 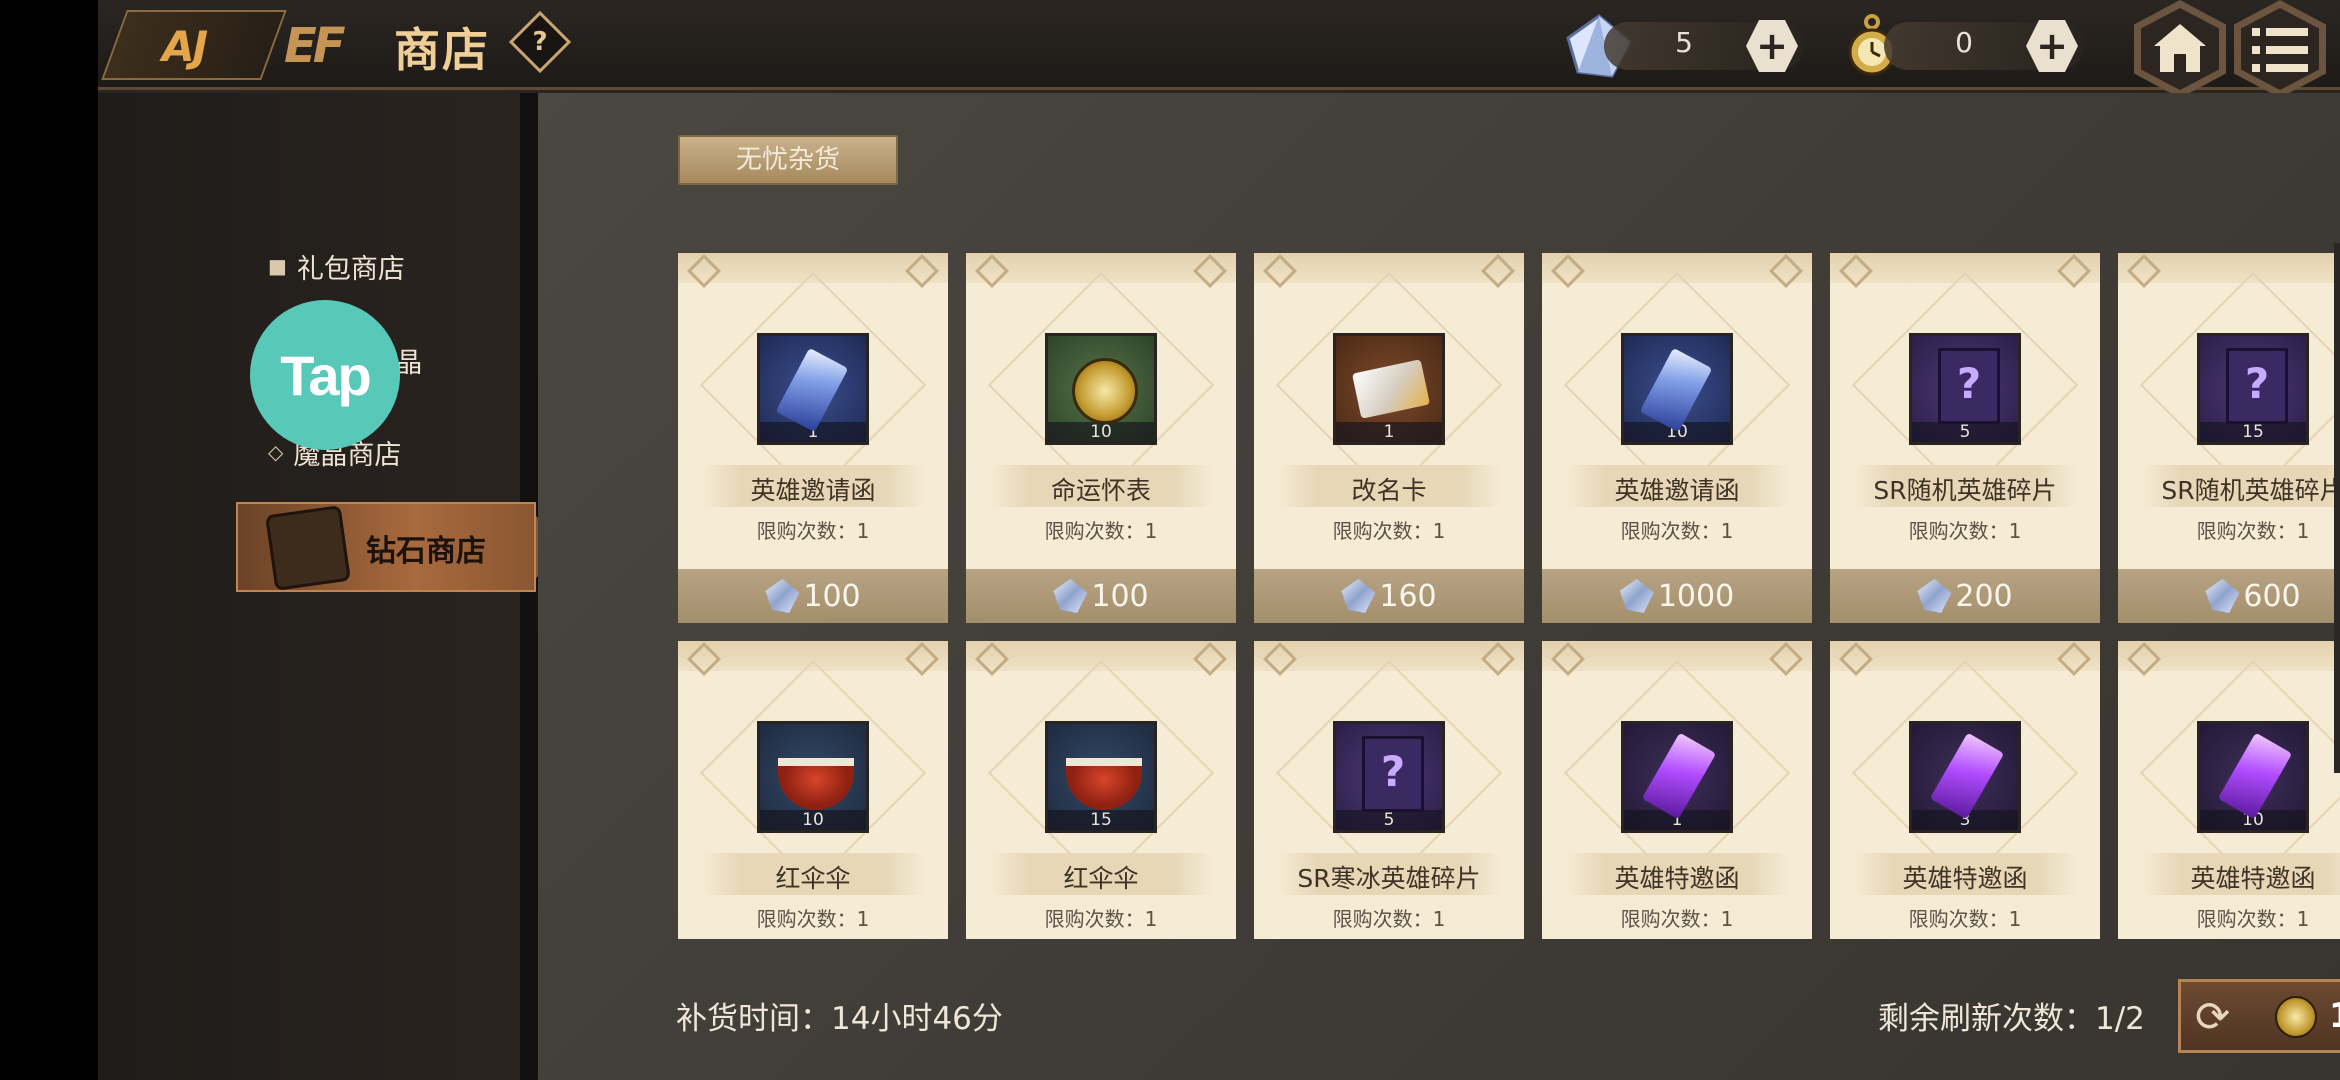 I want to click on refresh-button: ⟳ 10, so click(x=2259, y=1016).